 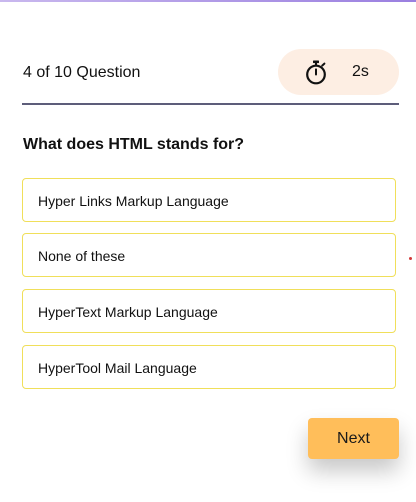 I want to click on answer-option-label: HyperTool Mail Language, so click(x=117, y=368).